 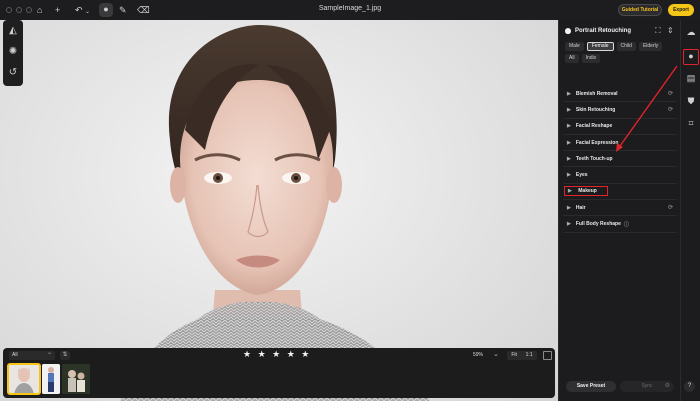 What do you see at coordinates (690, 101) in the screenshot?
I see `clothing-icon: ⛊` at bounding box center [690, 101].